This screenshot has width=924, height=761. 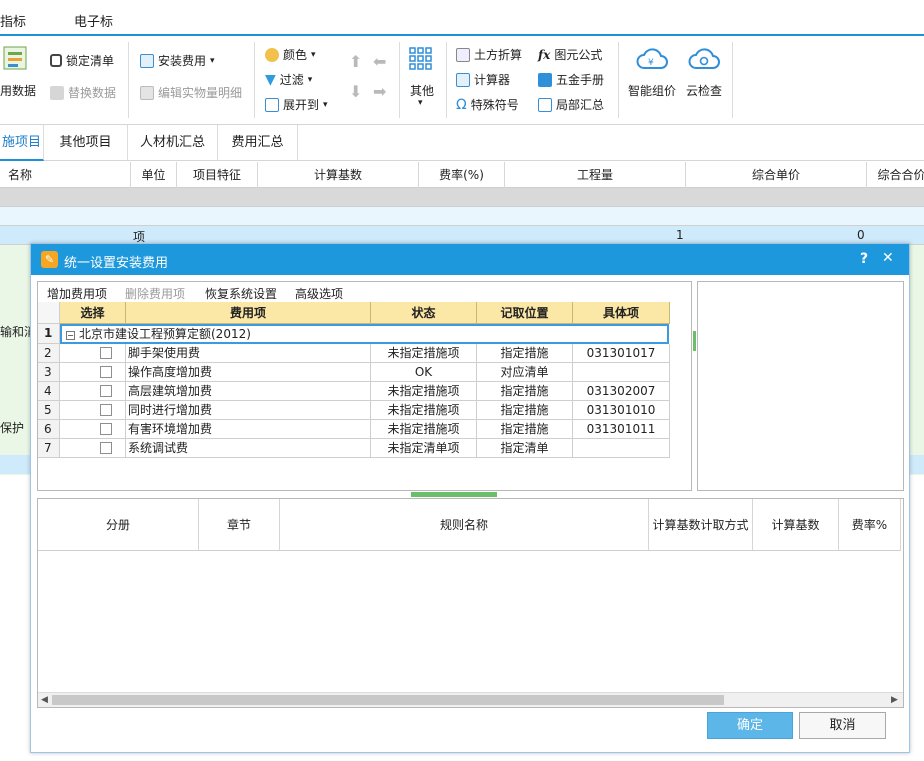 I want to click on edit-detail-button: 编辑实物量明细, so click(x=191, y=92).